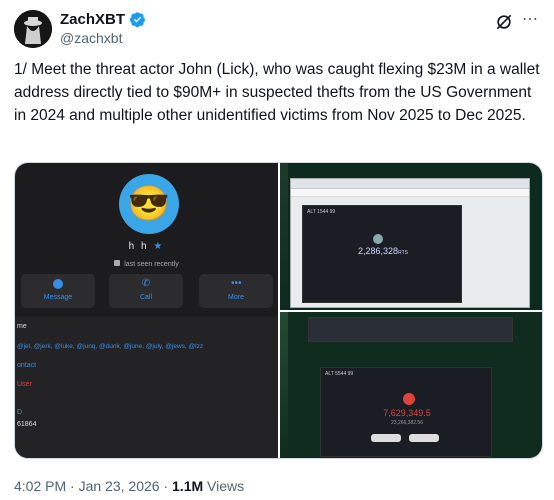 The height and width of the screenshot is (500, 554). What do you see at coordinates (410, 329) in the screenshot?
I see `chat-window` at bounding box center [410, 329].